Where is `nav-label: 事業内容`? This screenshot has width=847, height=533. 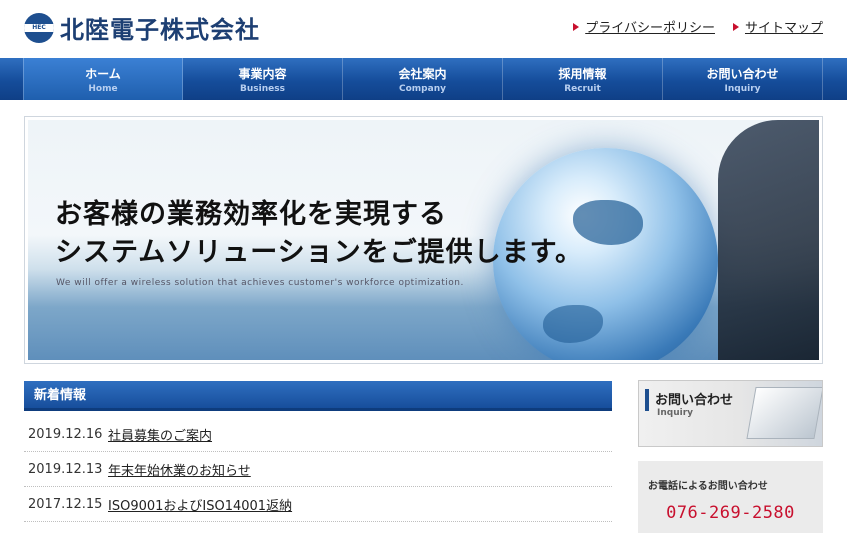
nav-label: 事業内容 is located at coordinates (262, 73).